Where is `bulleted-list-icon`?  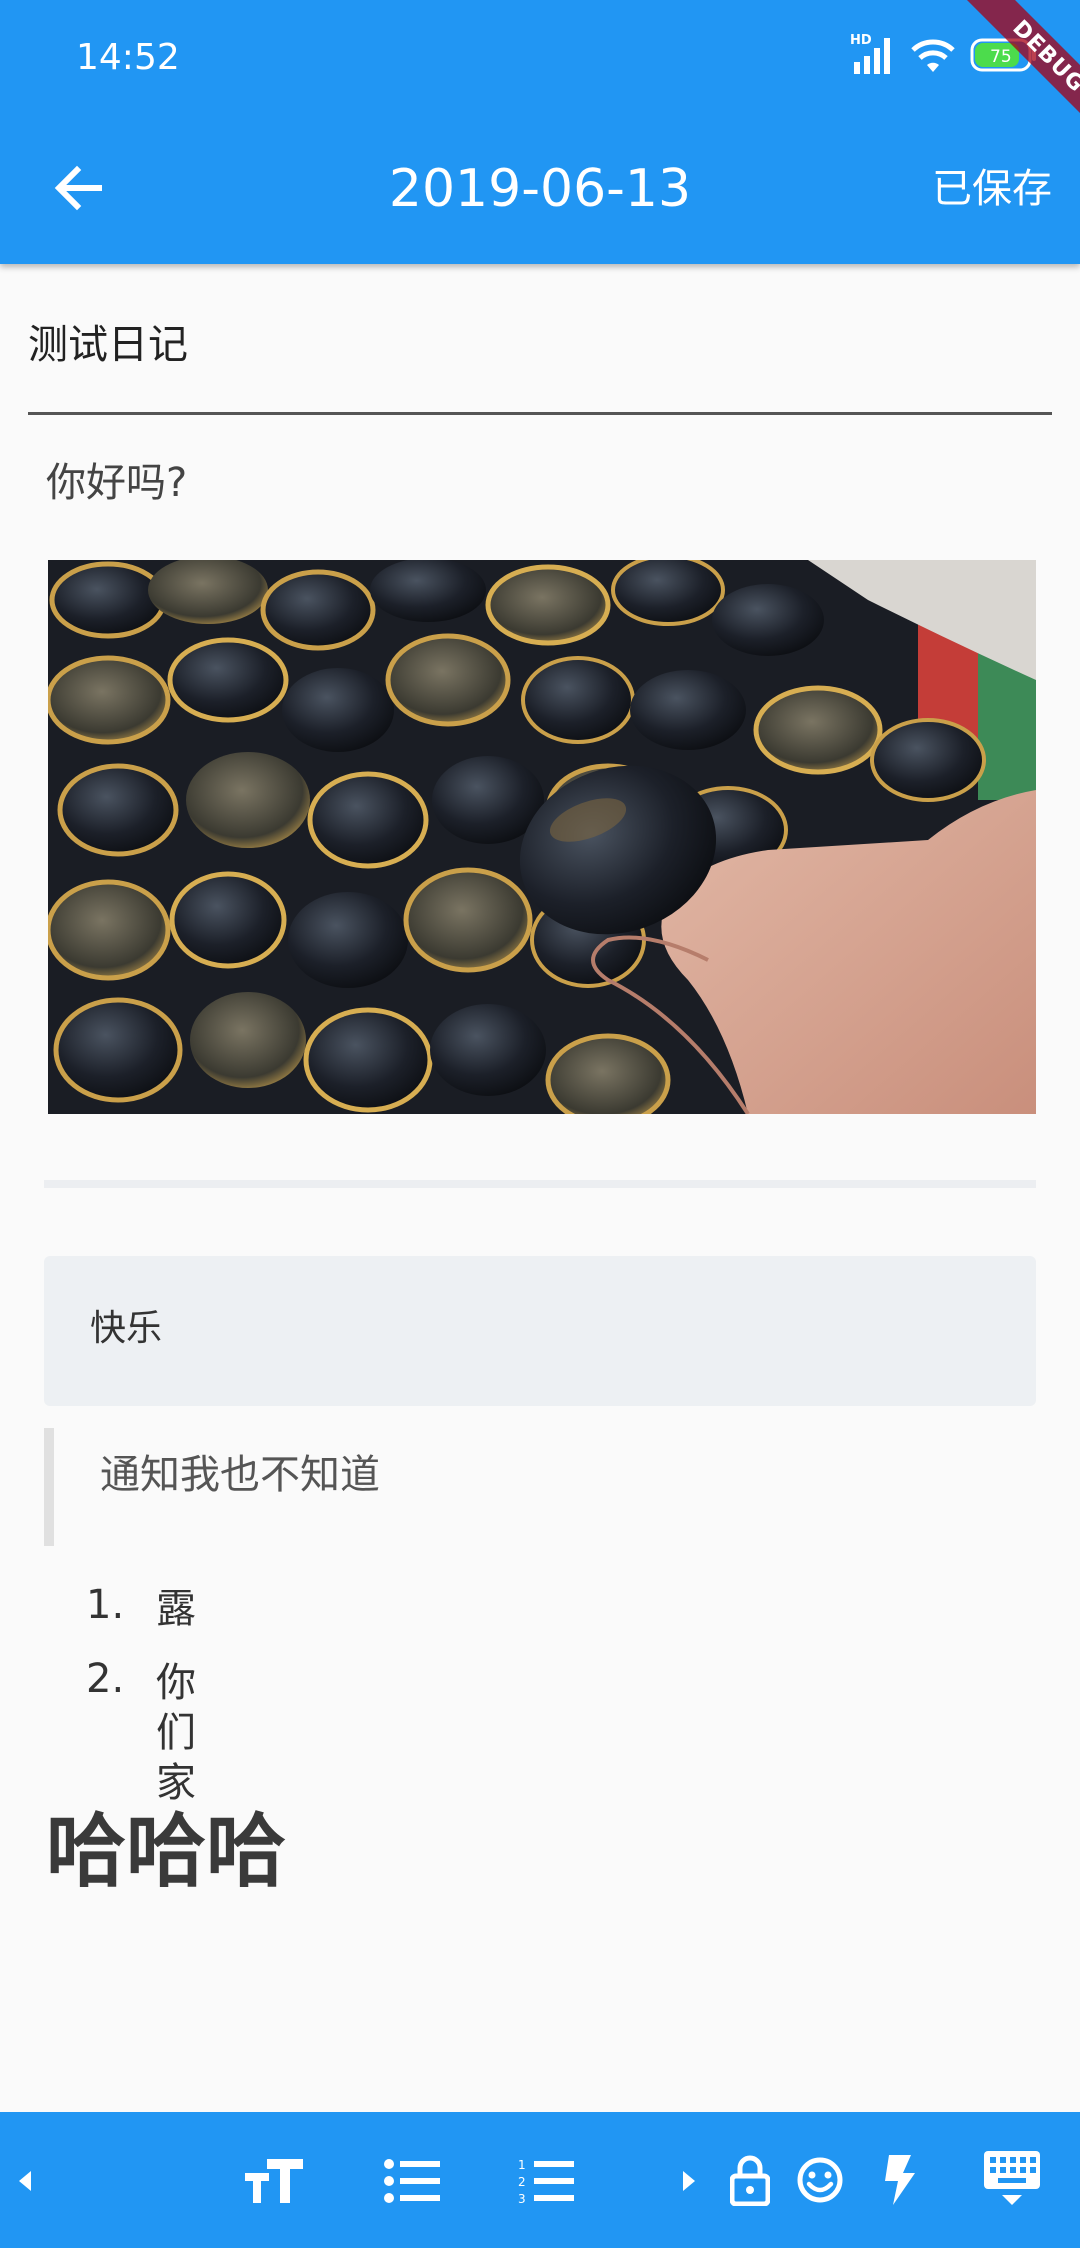 bulleted-list-icon is located at coordinates (412, 2181).